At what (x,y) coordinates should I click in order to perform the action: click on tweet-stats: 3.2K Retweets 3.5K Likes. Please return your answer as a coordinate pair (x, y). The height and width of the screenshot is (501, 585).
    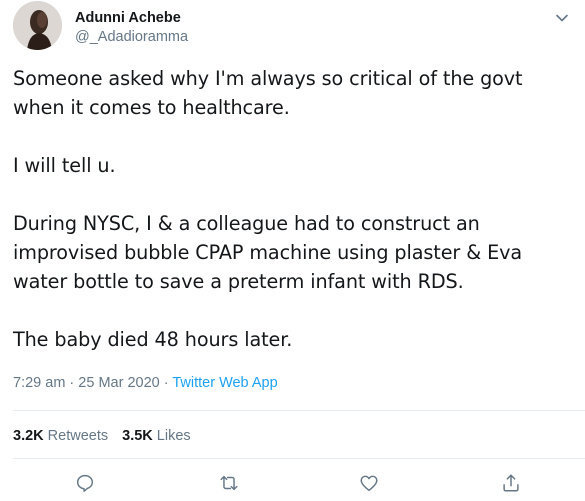
    Looking at the image, I should click on (109, 436).